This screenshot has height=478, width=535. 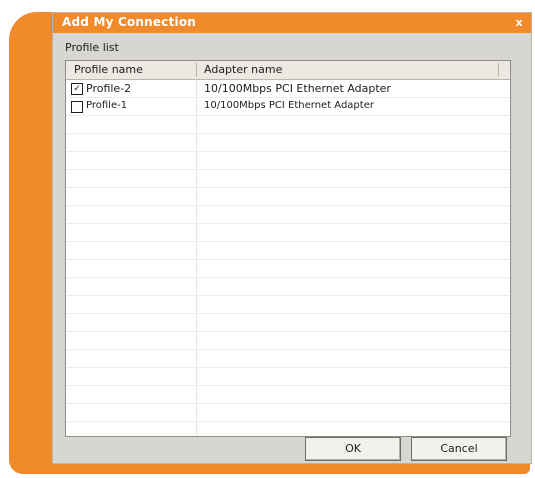 I want to click on title-bar: Add My Connection x, so click(x=292, y=23).